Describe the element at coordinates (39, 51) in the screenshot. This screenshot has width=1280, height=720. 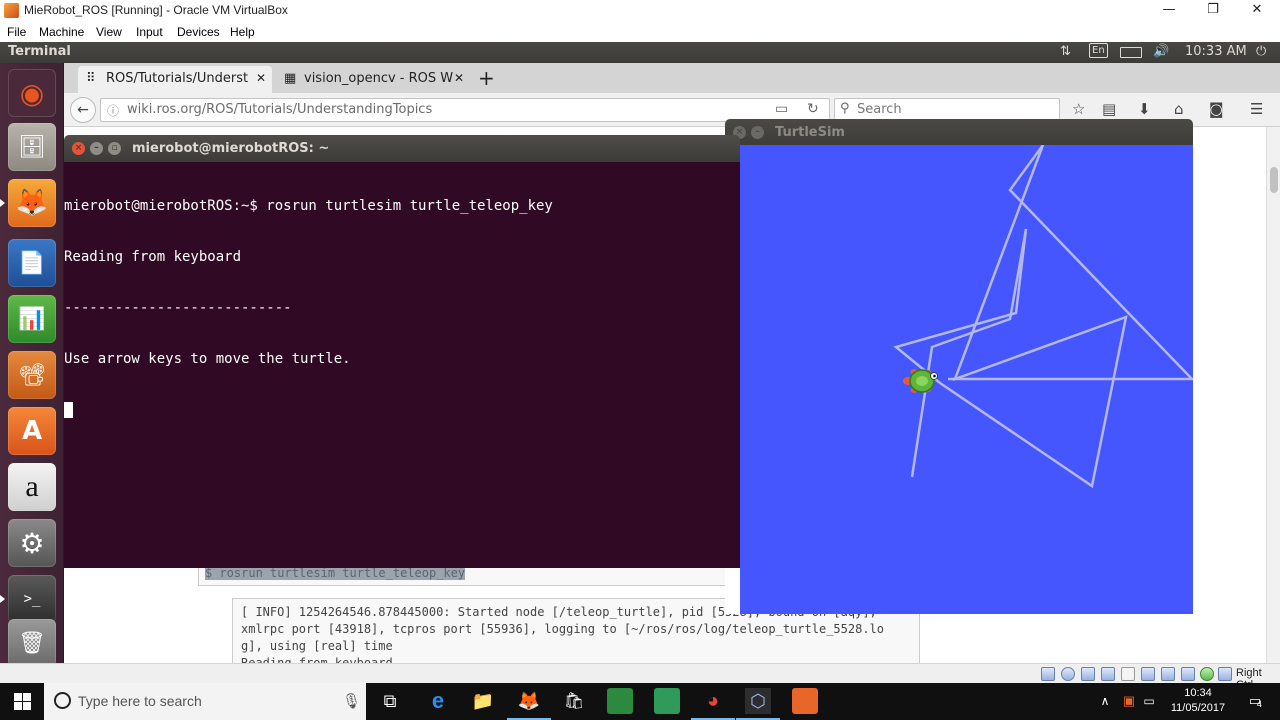
I see `active-app-name: Terminal` at that location.